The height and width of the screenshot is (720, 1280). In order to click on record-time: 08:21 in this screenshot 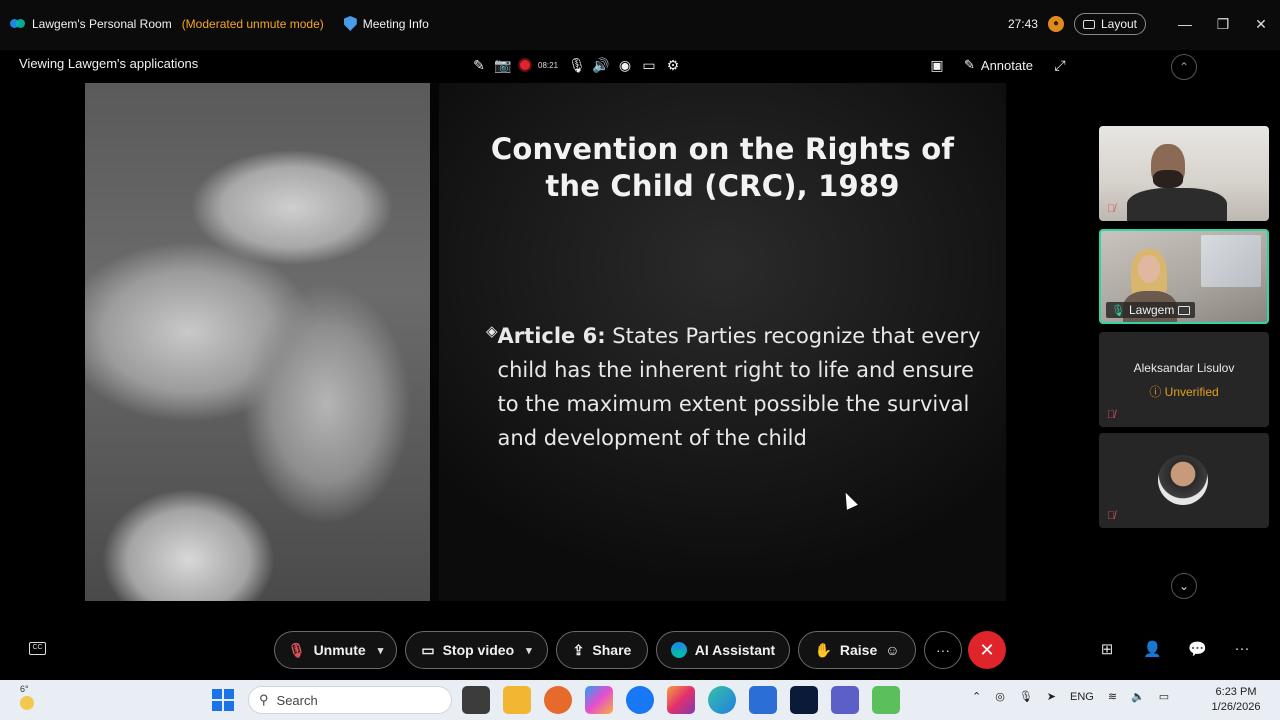, I will do `click(548, 65)`.